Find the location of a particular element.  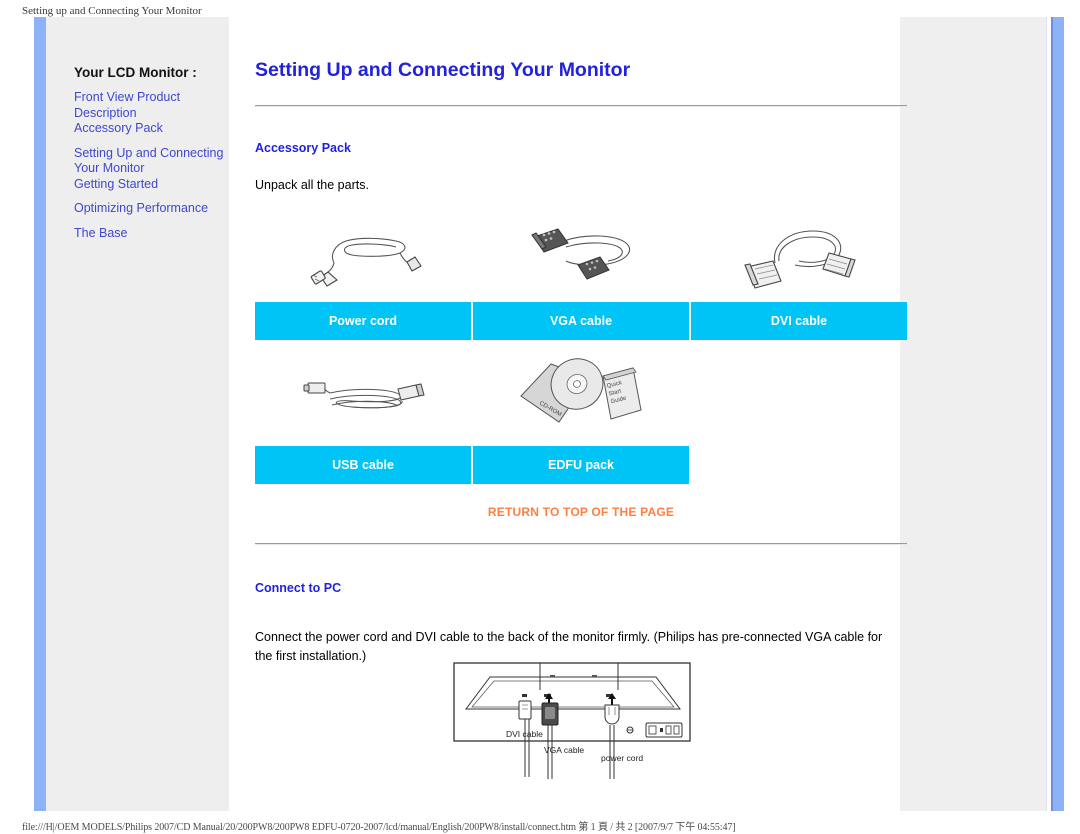

accessory-label-edfu-pack: EDFU pack is located at coordinates (581, 465).